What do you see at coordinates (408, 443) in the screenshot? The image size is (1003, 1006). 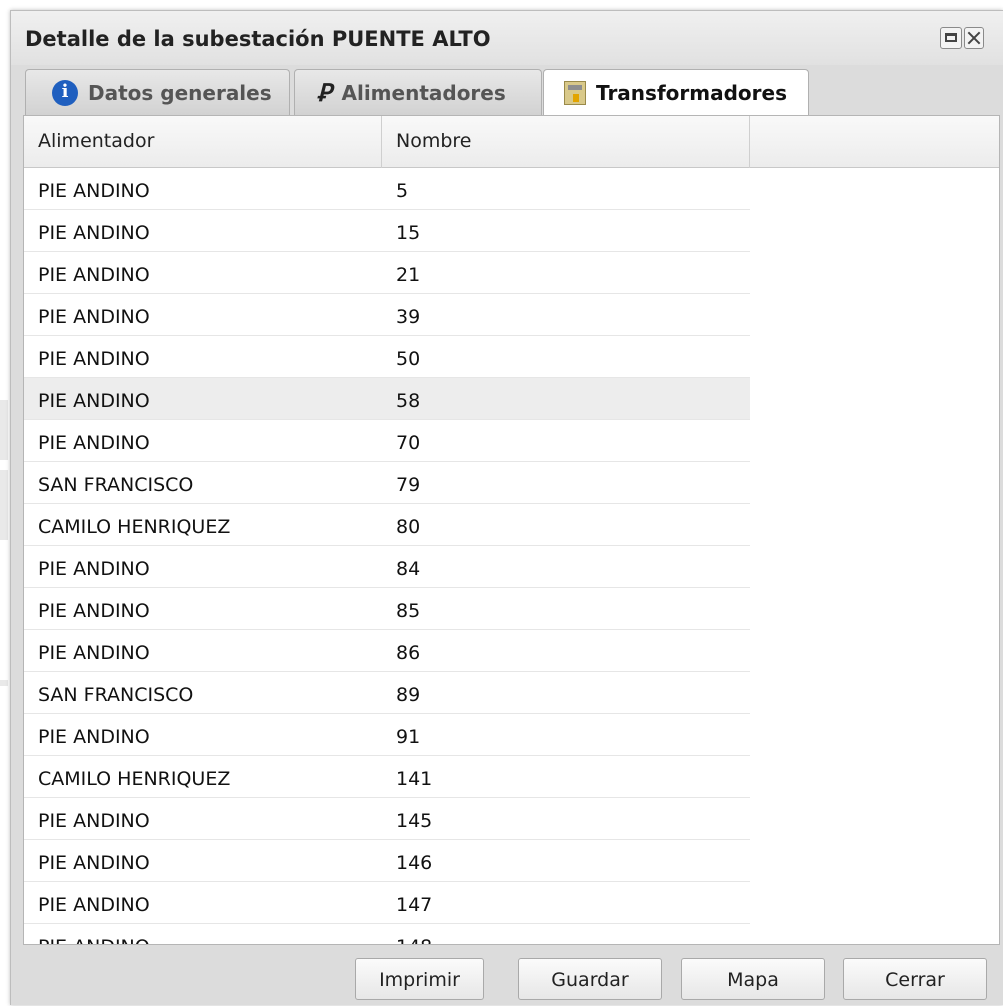 I see `cell-nombre: 70` at bounding box center [408, 443].